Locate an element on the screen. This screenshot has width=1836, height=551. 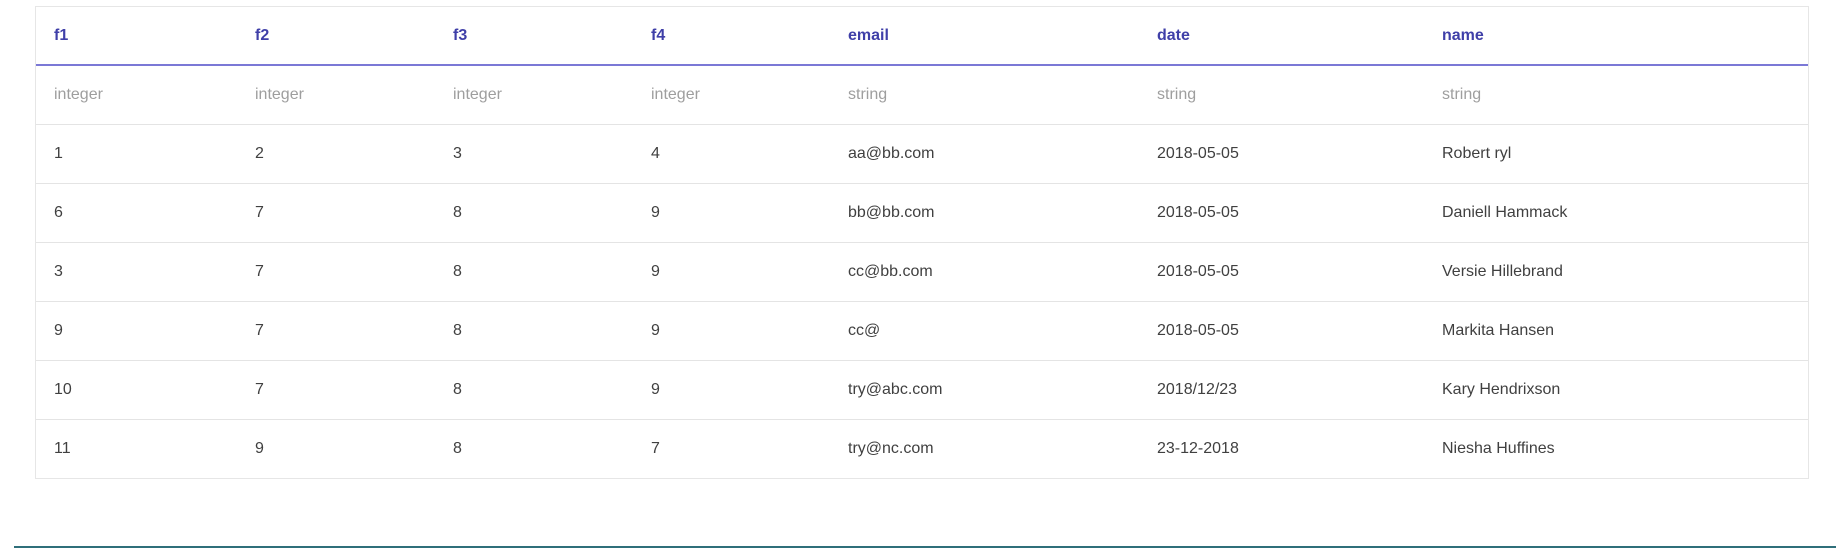
table-cell: Niesha Huffines is located at coordinates (1498, 448).